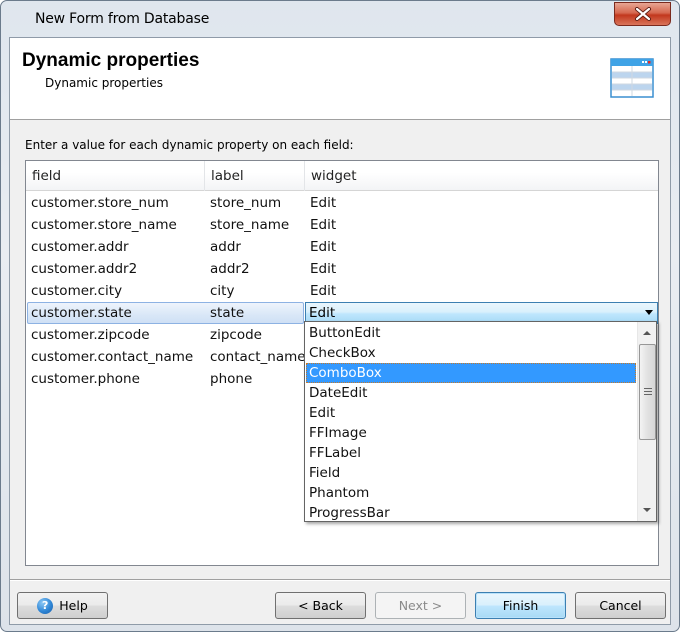  I want to click on scroll-up-arrow-icon, so click(647, 333).